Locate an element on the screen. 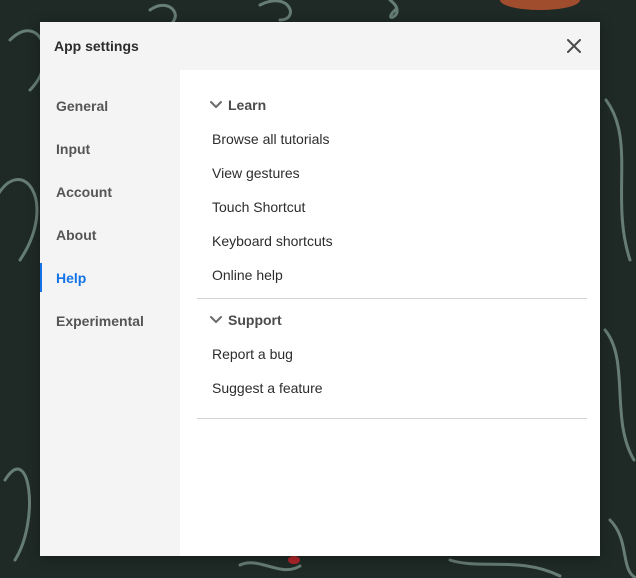 The height and width of the screenshot is (578, 636). close-icon is located at coordinates (574, 46).